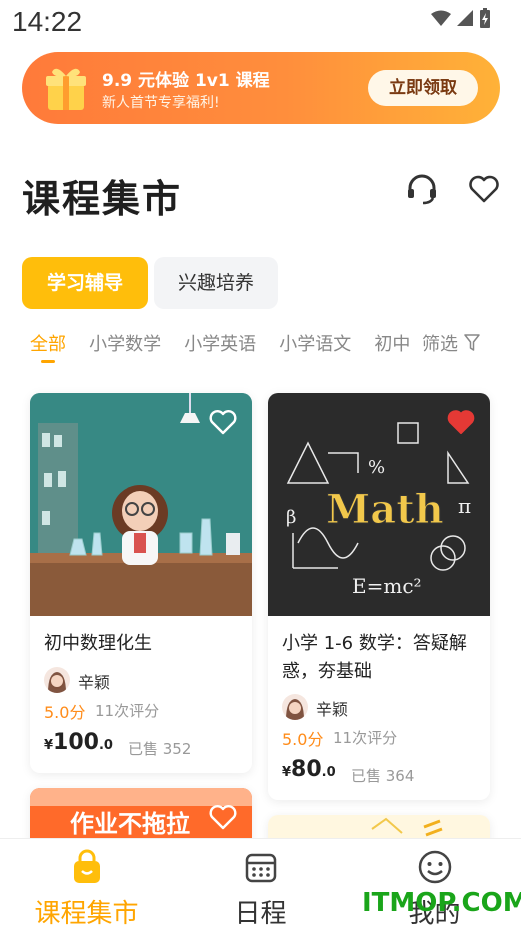 The image size is (521, 926). What do you see at coordinates (309, 769) in the screenshot?
I see `price: ¥80.0` at bounding box center [309, 769].